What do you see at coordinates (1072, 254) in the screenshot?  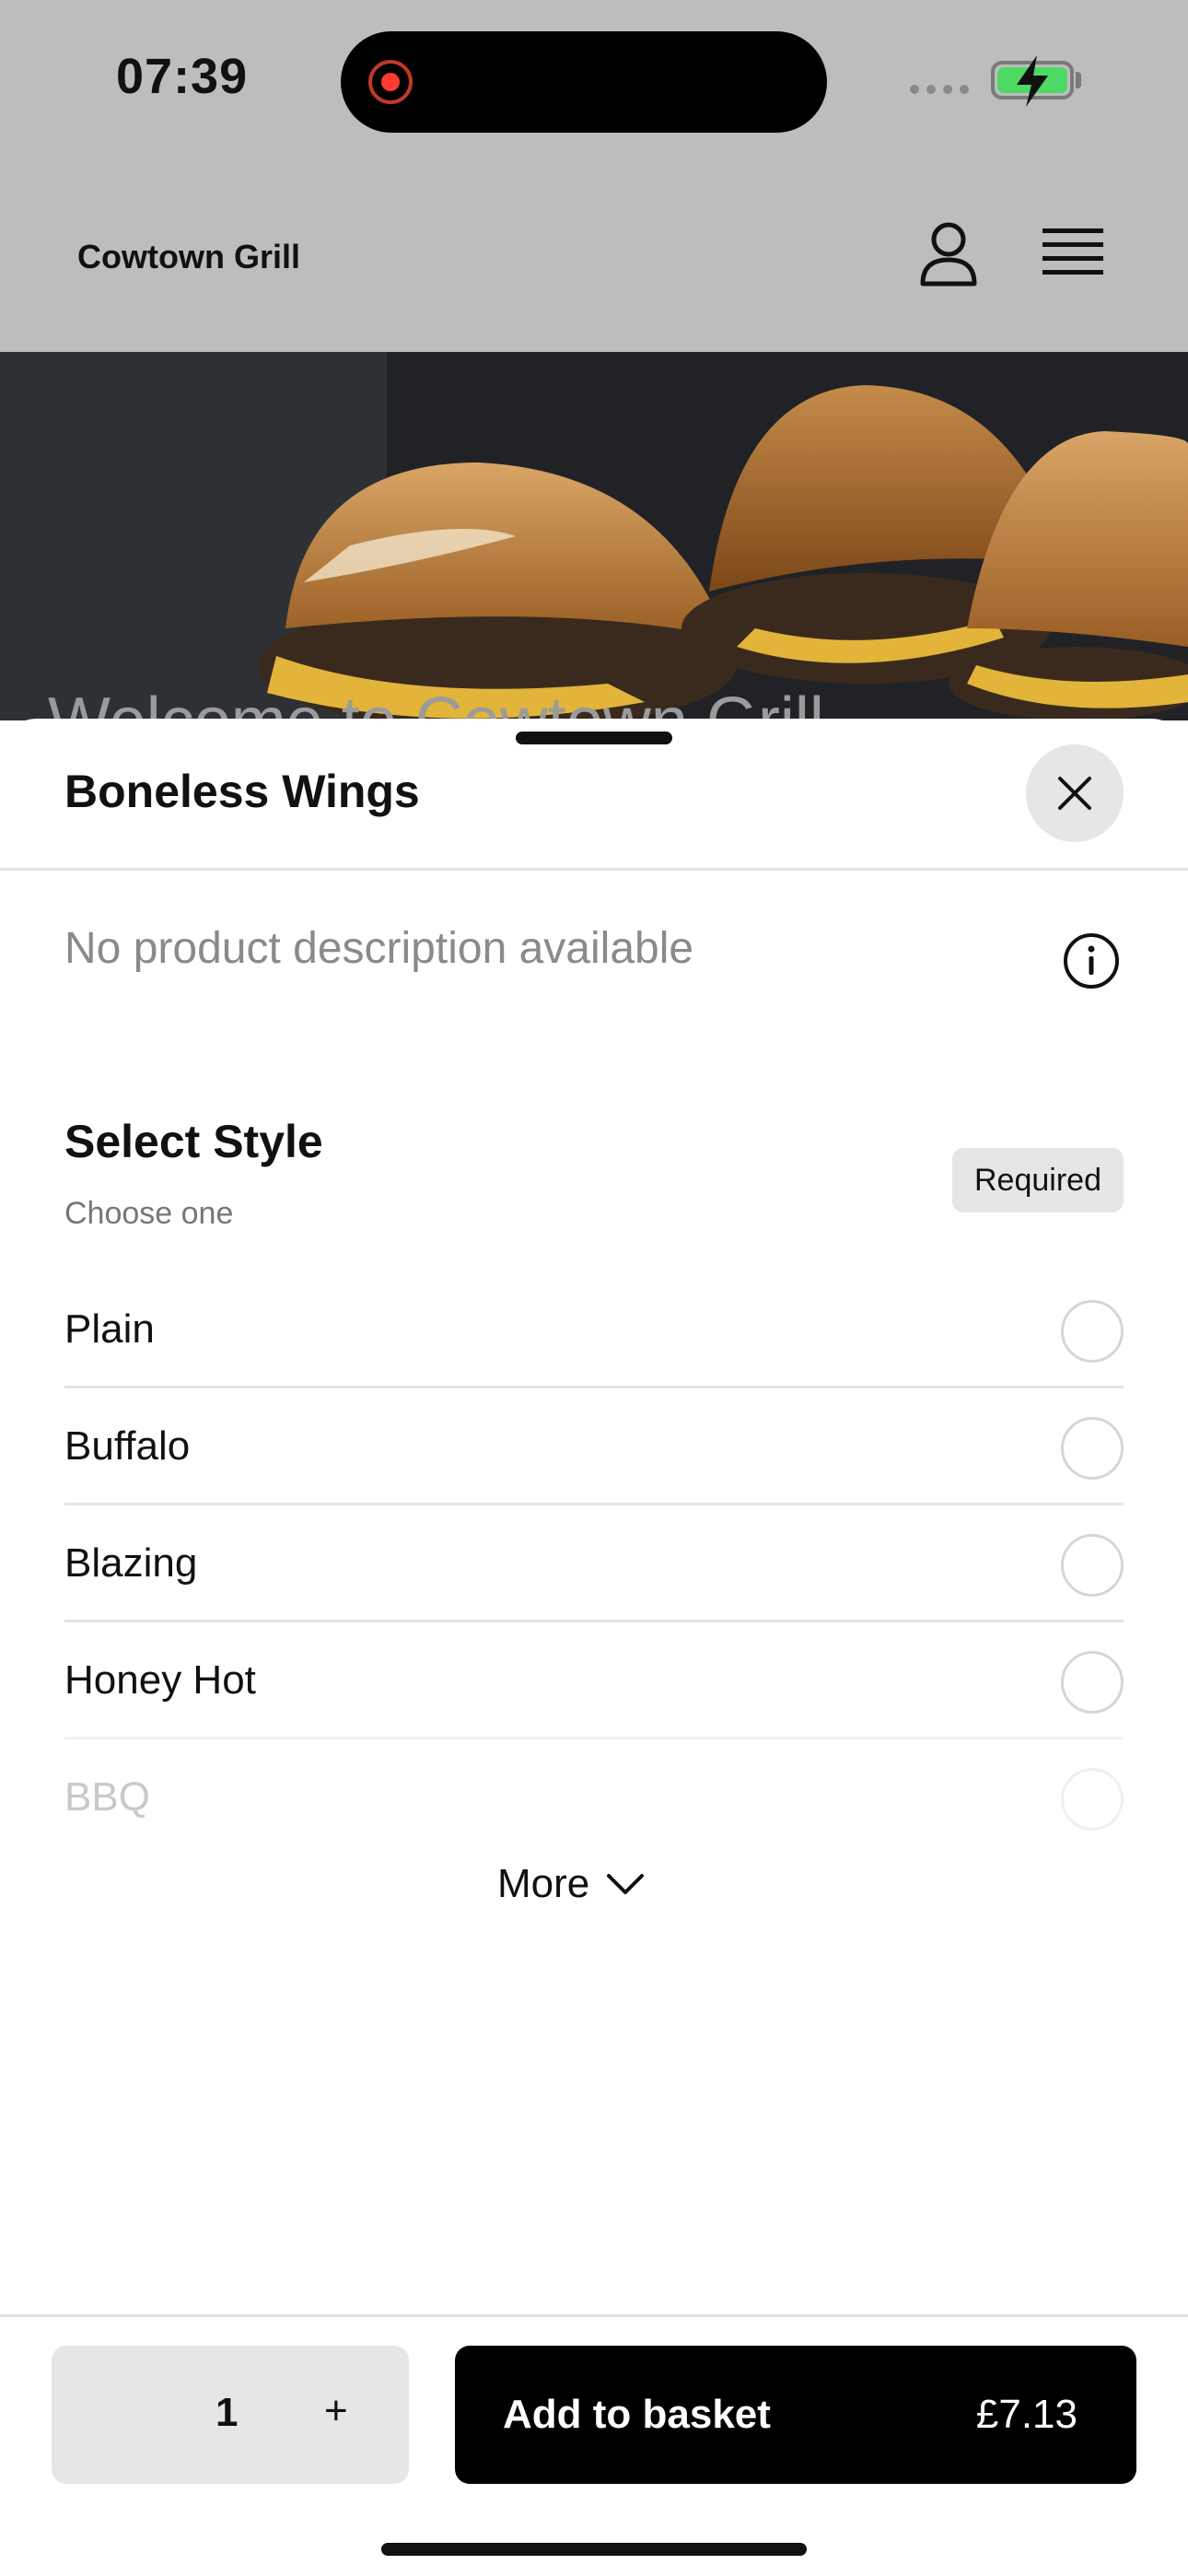 I see `menu-icon` at bounding box center [1072, 254].